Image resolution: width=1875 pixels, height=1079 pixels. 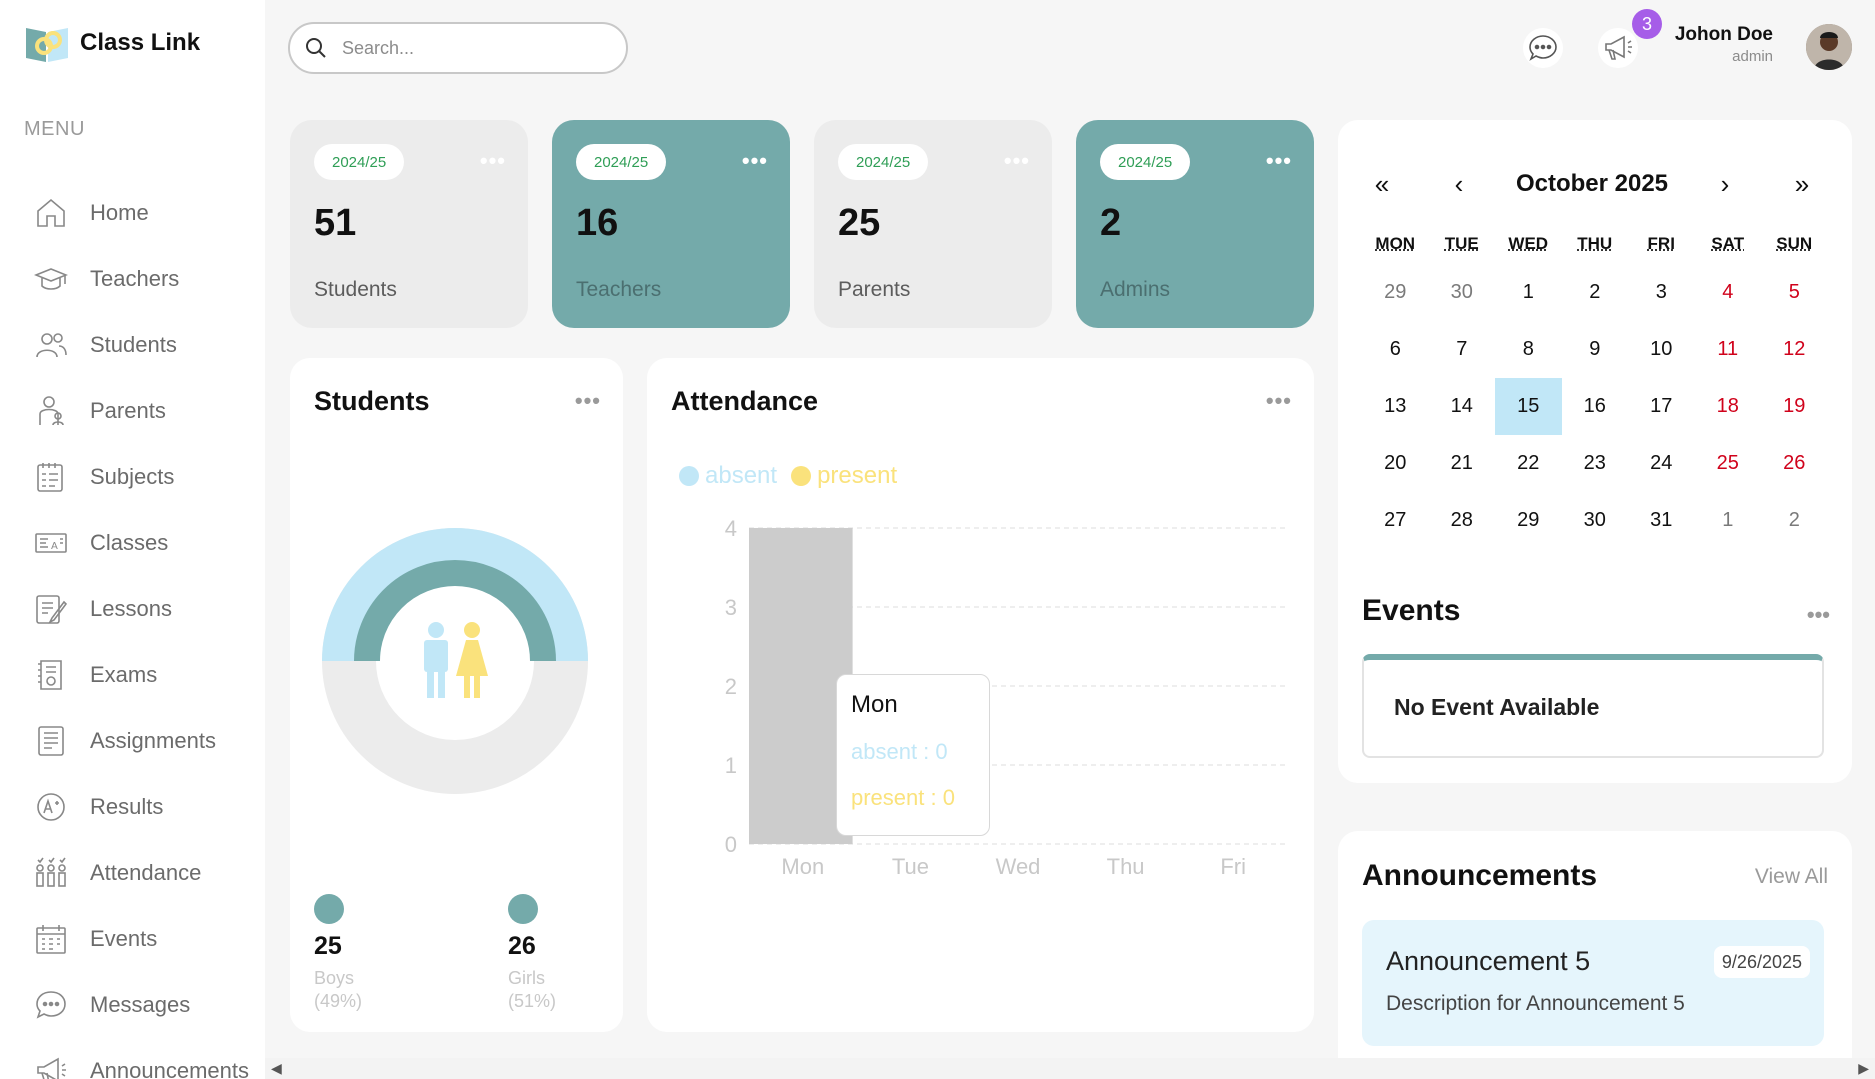 What do you see at coordinates (933, 224) in the screenshot?
I see `stat-card-parents: 2024/25 ••• 25 Parents` at bounding box center [933, 224].